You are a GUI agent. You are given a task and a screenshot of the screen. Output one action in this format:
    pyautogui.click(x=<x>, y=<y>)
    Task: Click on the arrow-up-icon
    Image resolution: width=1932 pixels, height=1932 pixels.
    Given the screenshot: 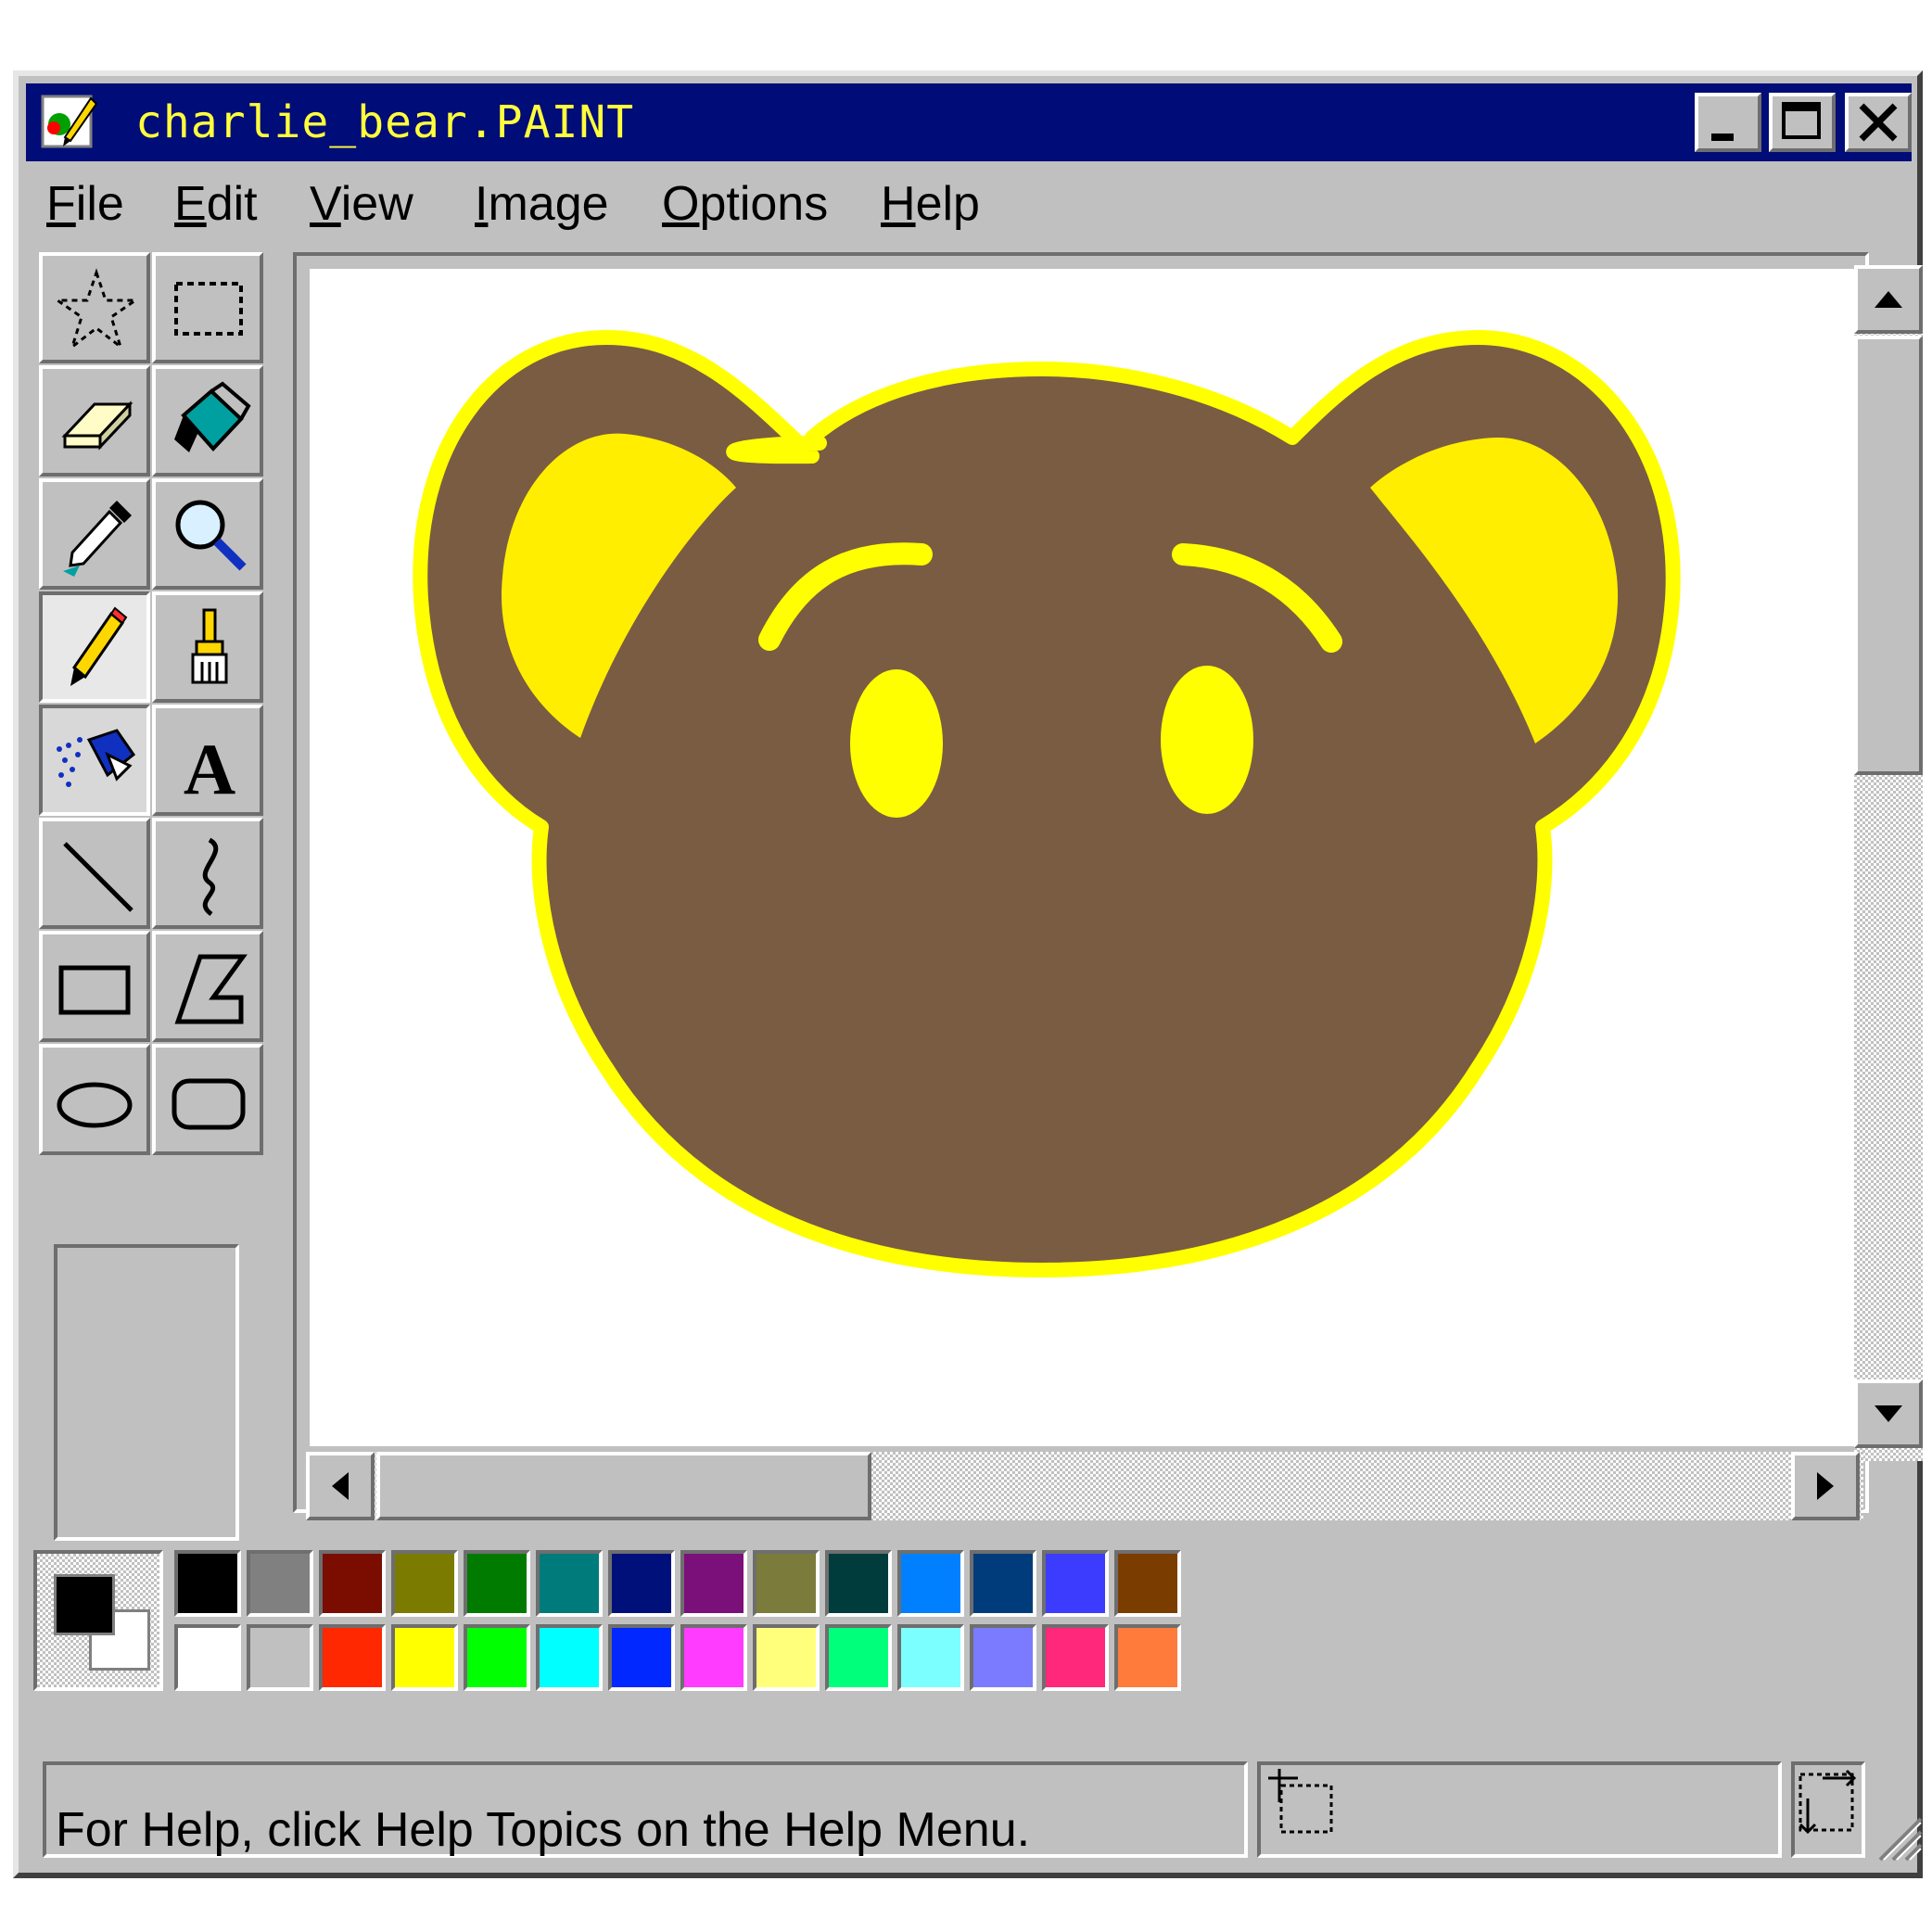 What is the action you would take?
    pyautogui.click(x=1888, y=299)
    